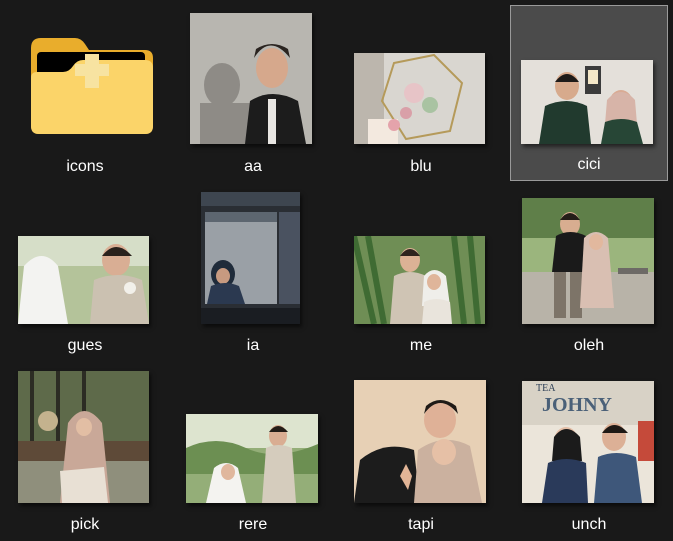  I want to click on file-item-oleh: oleh, so click(589, 274).